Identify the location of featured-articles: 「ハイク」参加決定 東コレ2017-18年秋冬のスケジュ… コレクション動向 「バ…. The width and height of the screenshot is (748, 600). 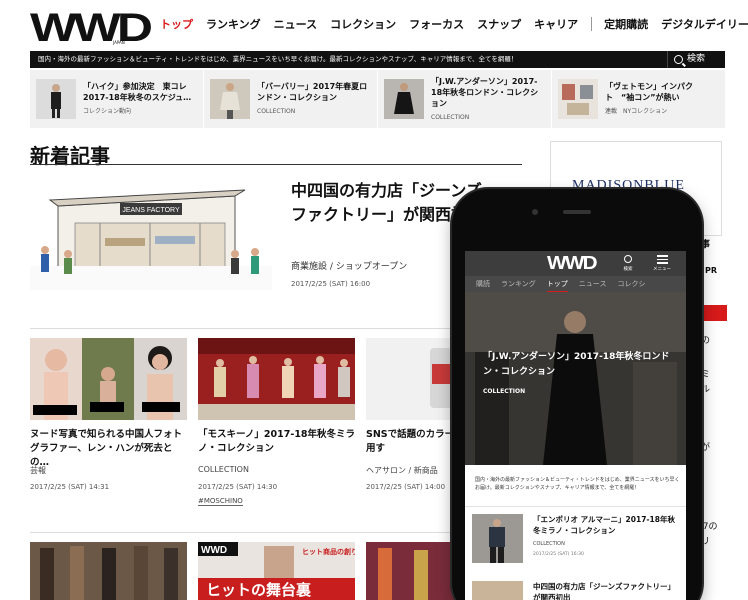
(377, 99).